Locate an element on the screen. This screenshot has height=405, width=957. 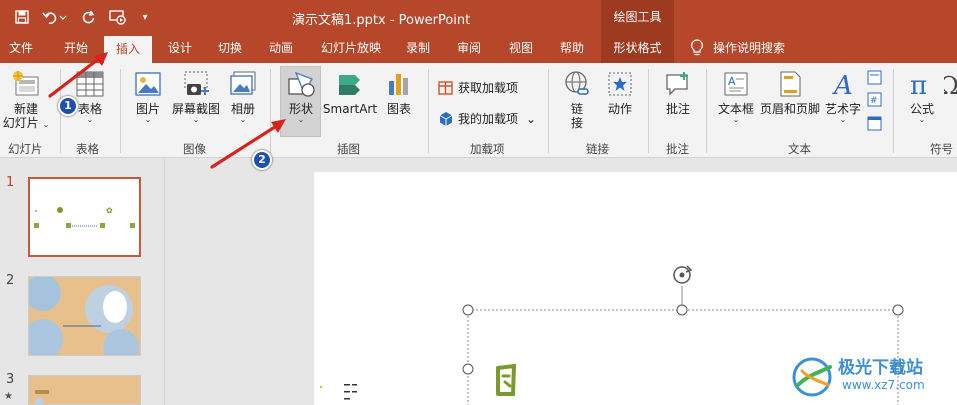
watermark-url: www.xz7.com is located at coordinates (883, 385).